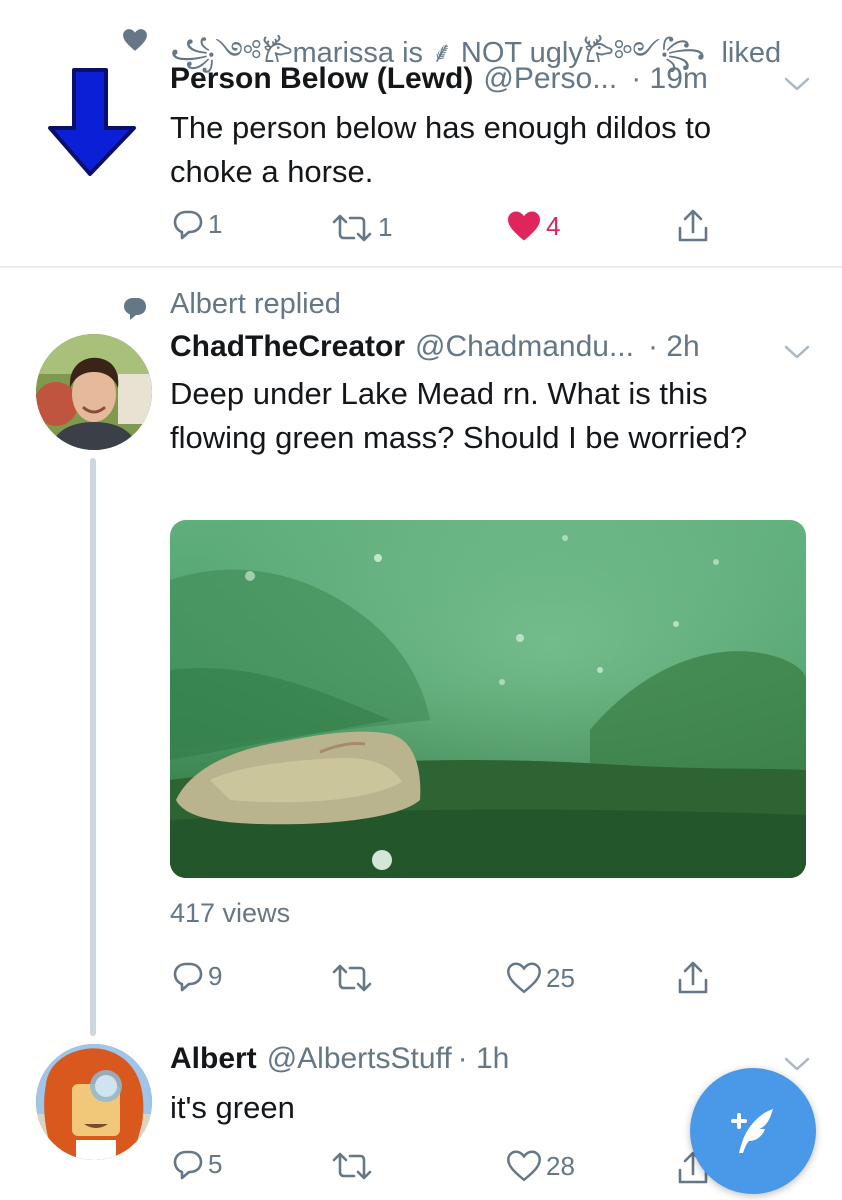 The height and width of the screenshot is (1200, 842). Describe the element at coordinates (230, 913) in the screenshot. I see `view-count: 417 views` at that location.